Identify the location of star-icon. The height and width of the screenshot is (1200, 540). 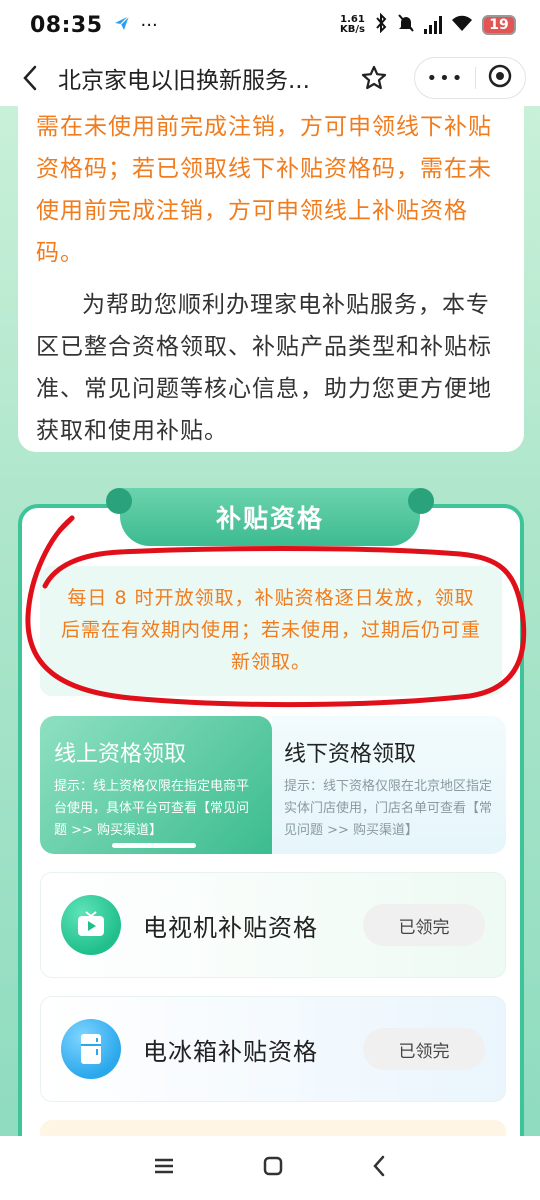
(374, 77).